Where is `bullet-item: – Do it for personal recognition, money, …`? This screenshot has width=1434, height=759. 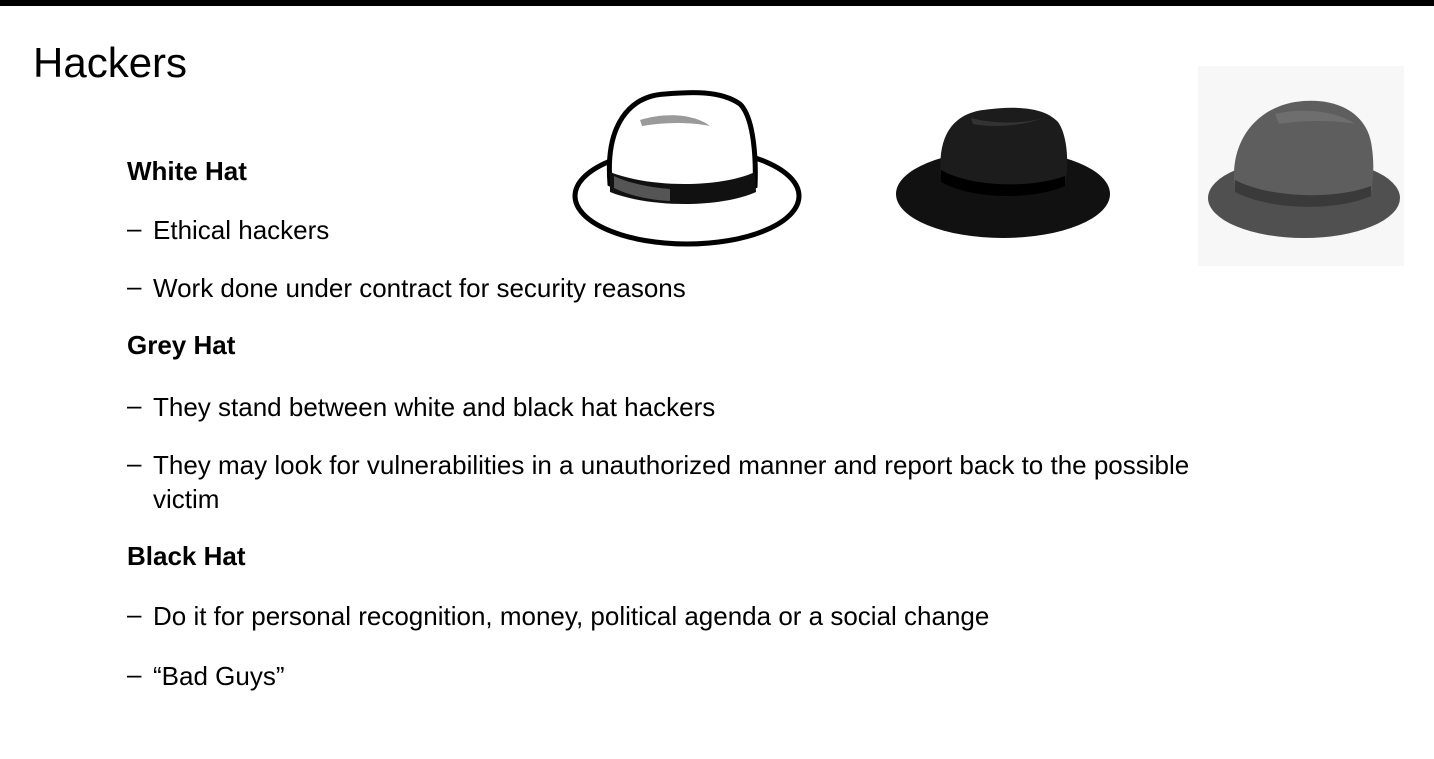
bullet-item: – Do it for personal recognition, money, … is located at coordinates (660, 616).